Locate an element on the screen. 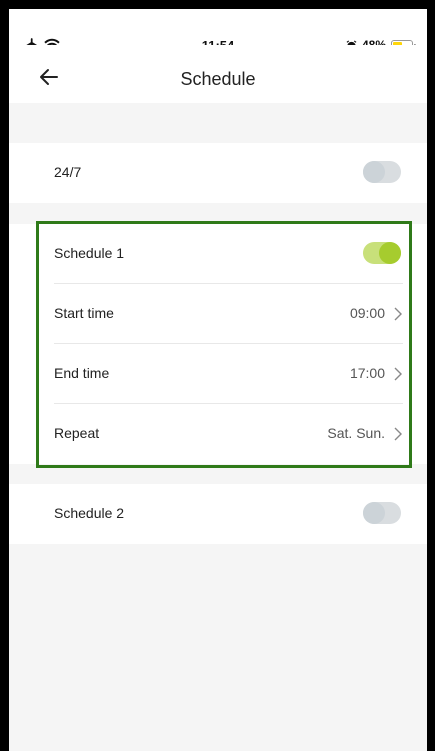  start-time-label: Start time is located at coordinates (84, 313).